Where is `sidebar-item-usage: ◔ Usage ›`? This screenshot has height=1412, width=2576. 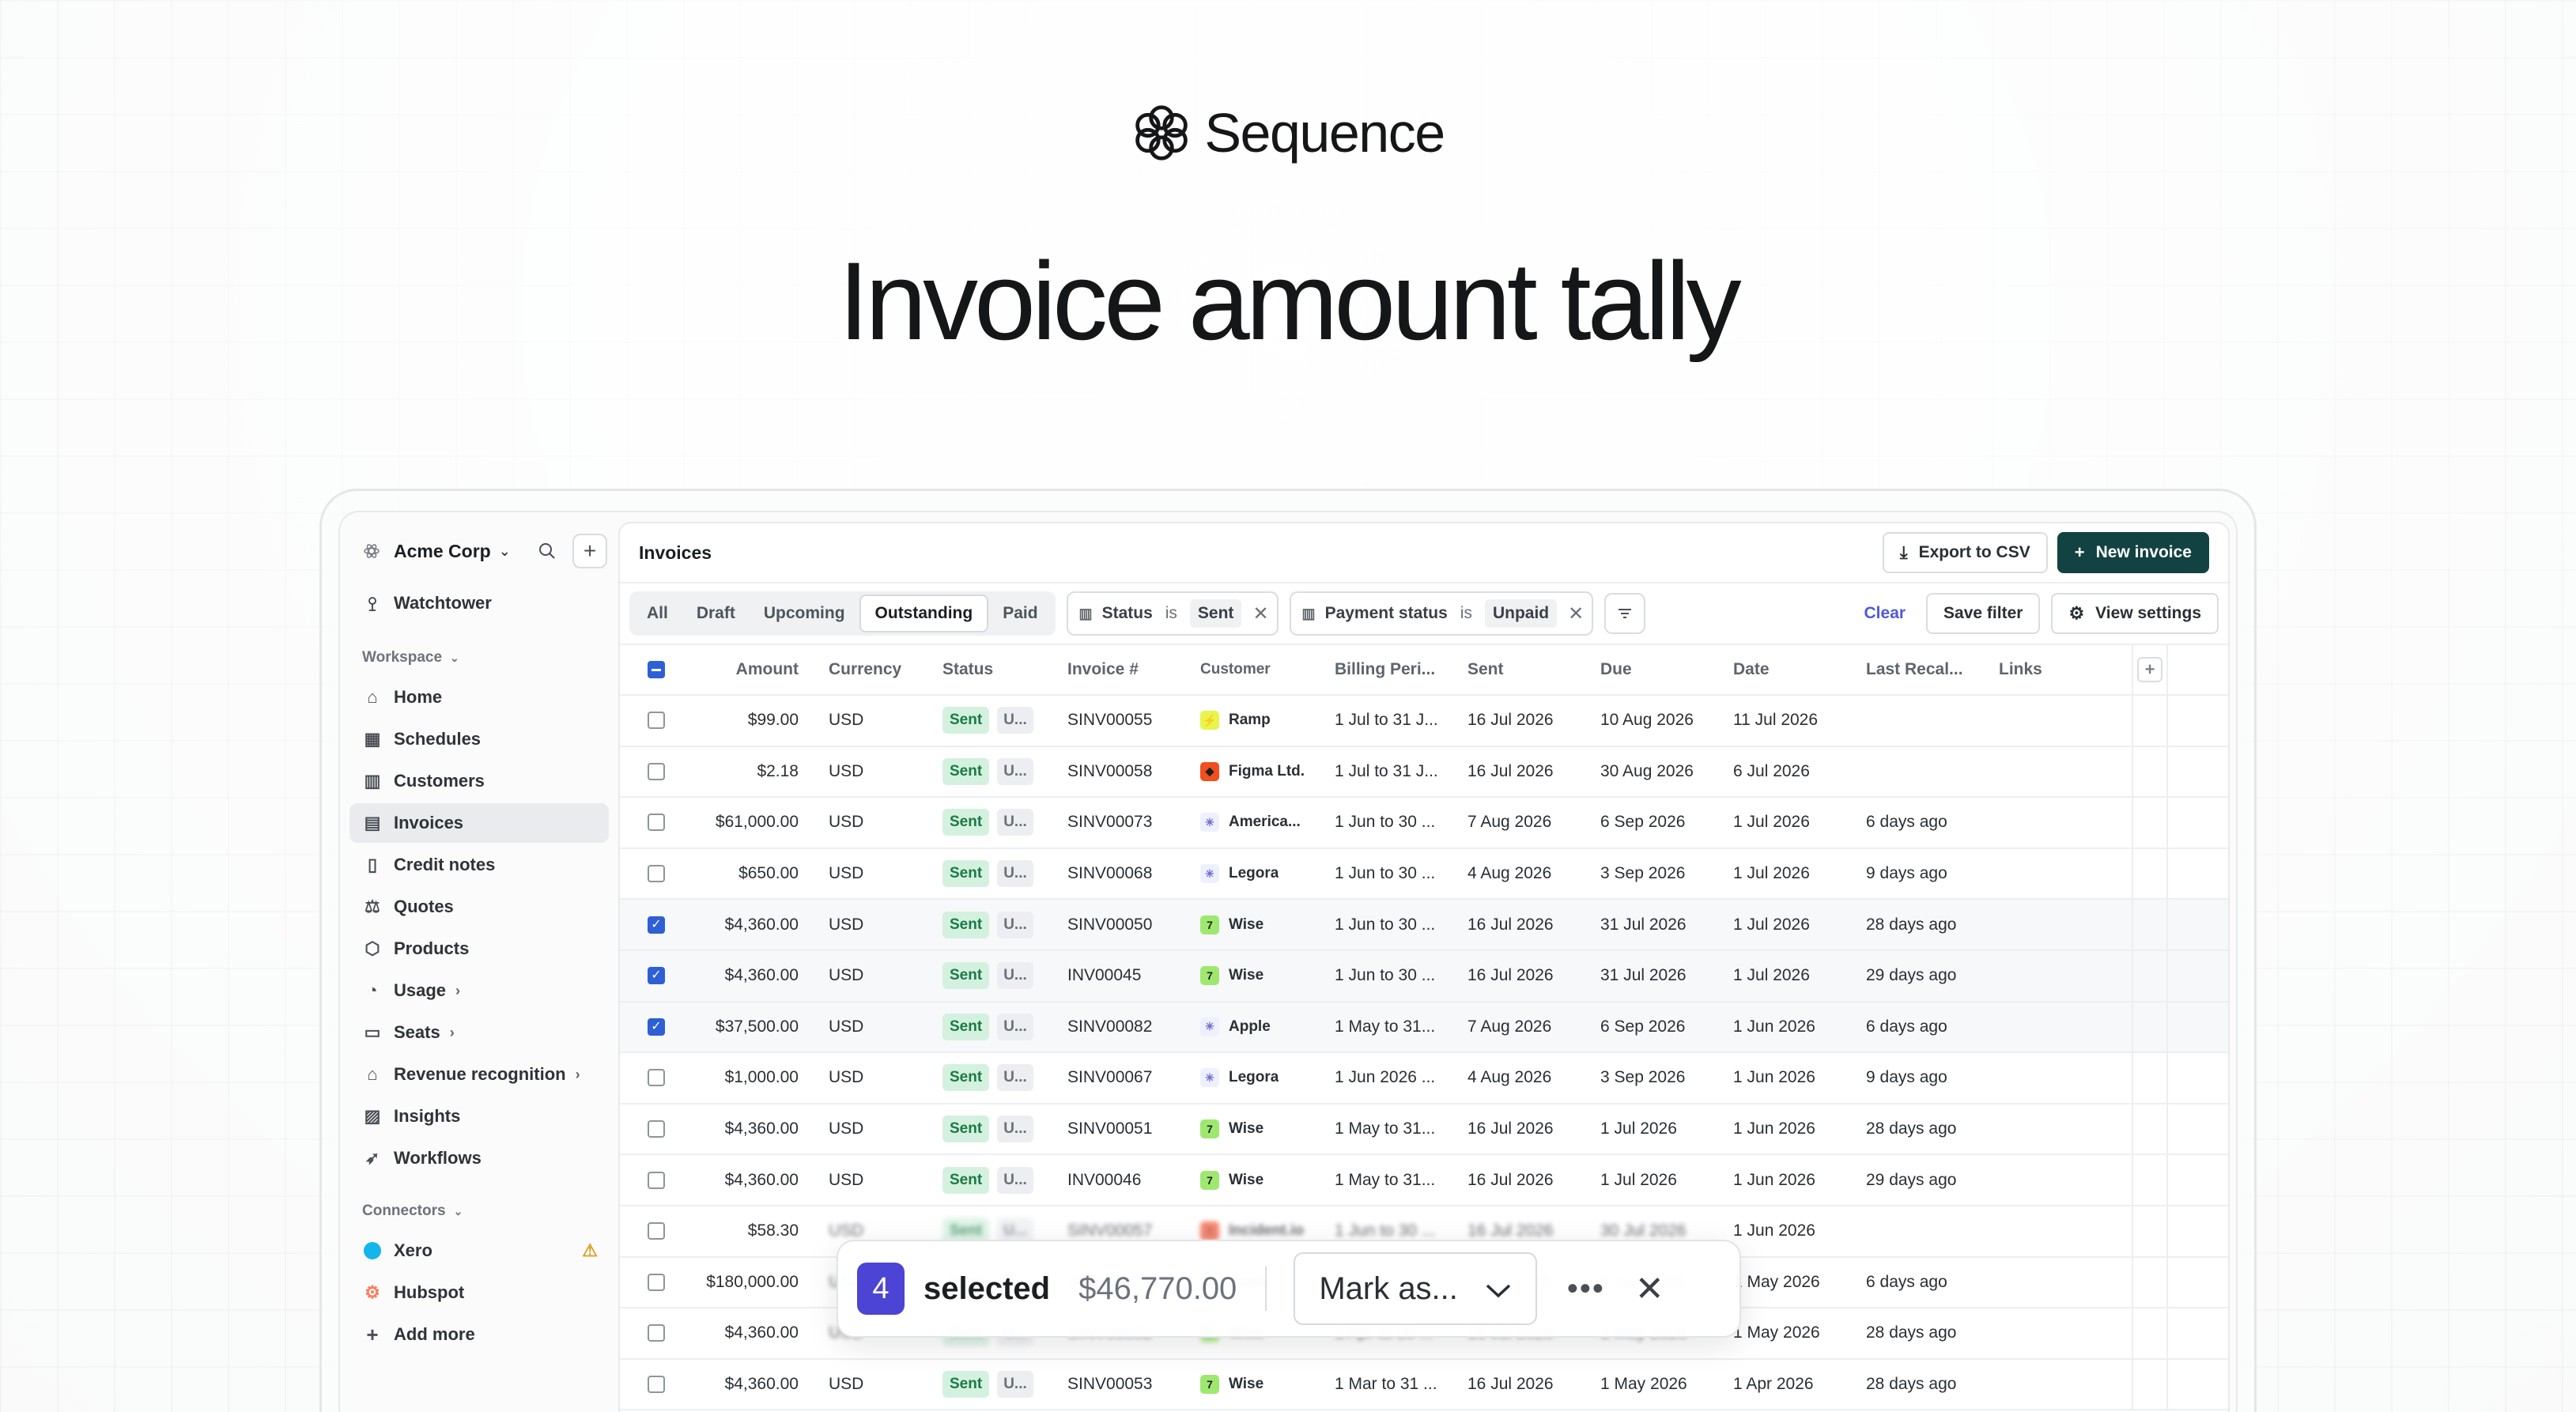
sidebar-item-usage: ◔ Usage › is located at coordinates (479, 990).